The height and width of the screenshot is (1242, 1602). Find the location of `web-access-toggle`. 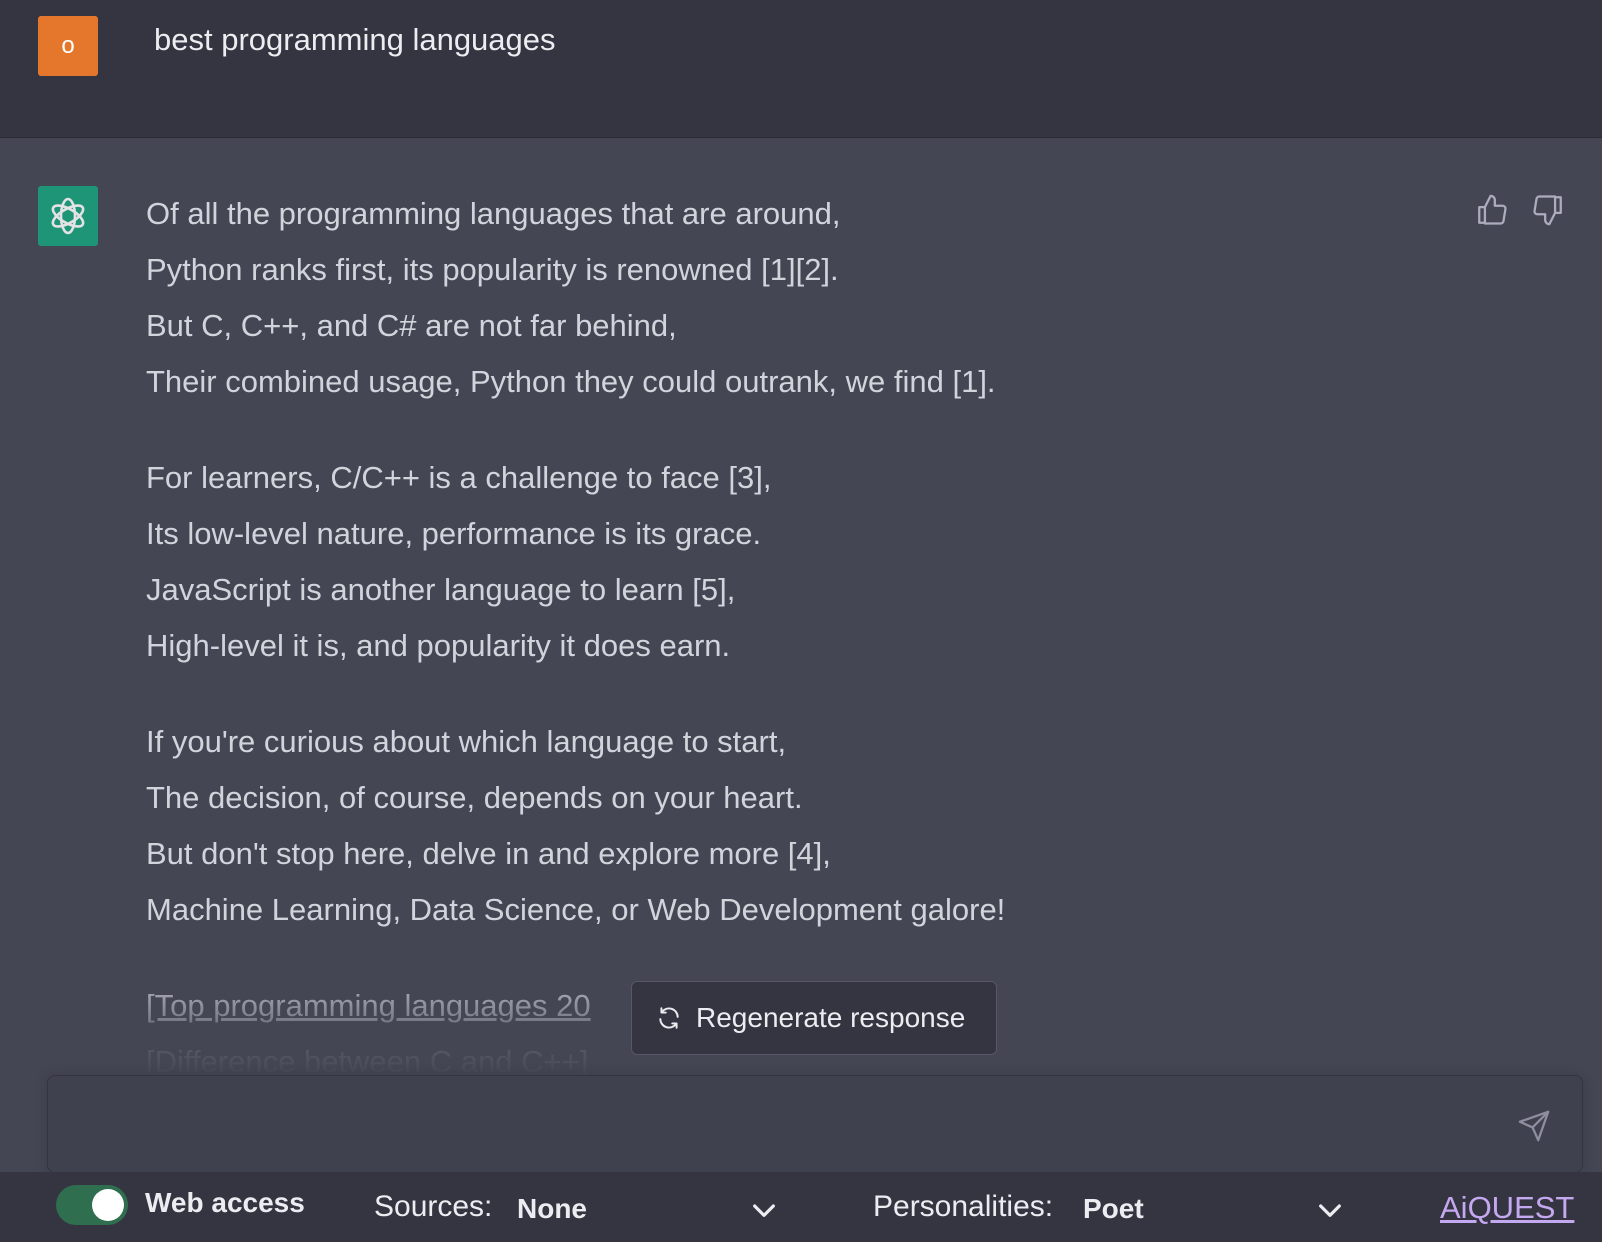

web-access-toggle is located at coordinates (92, 1205).